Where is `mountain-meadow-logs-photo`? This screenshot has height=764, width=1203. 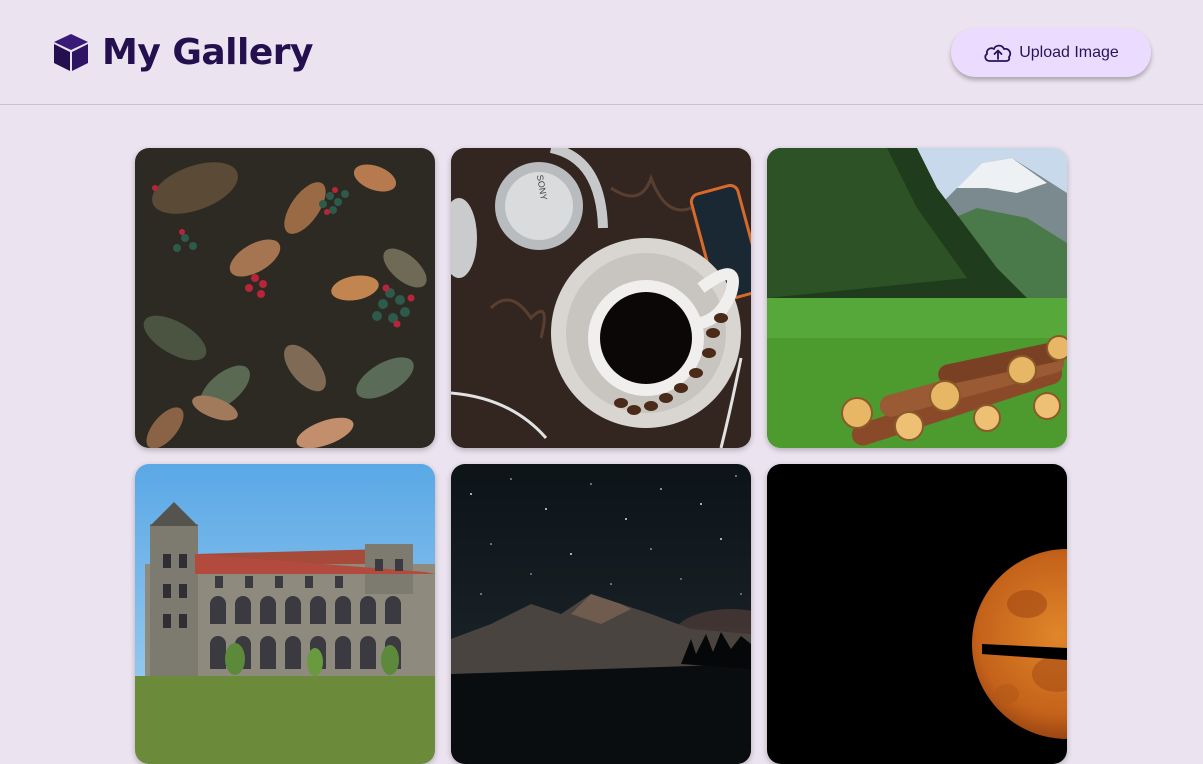 mountain-meadow-logs-photo is located at coordinates (917, 298).